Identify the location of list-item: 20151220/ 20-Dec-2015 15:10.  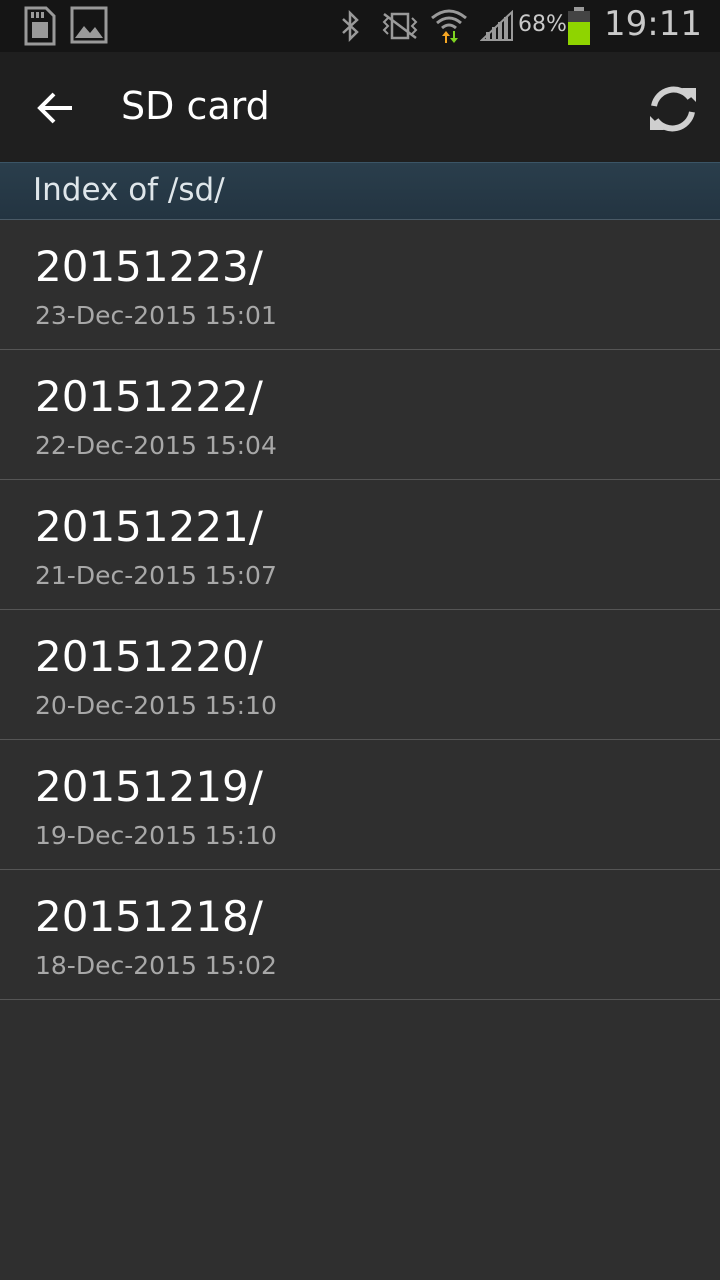
(360, 675).